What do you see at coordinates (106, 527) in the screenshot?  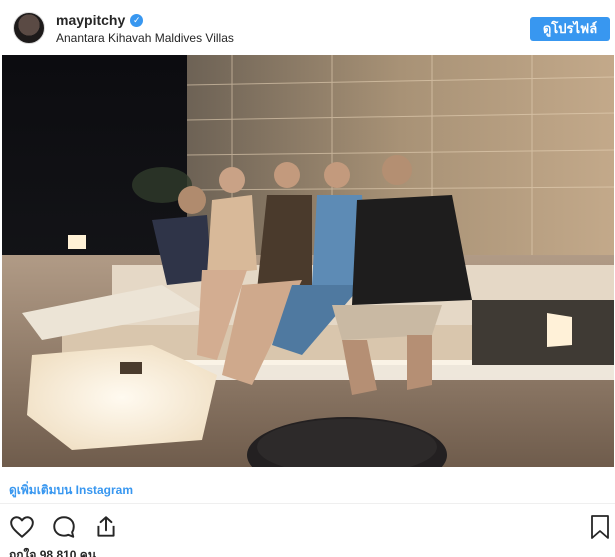 I see `share-icon` at bounding box center [106, 527].